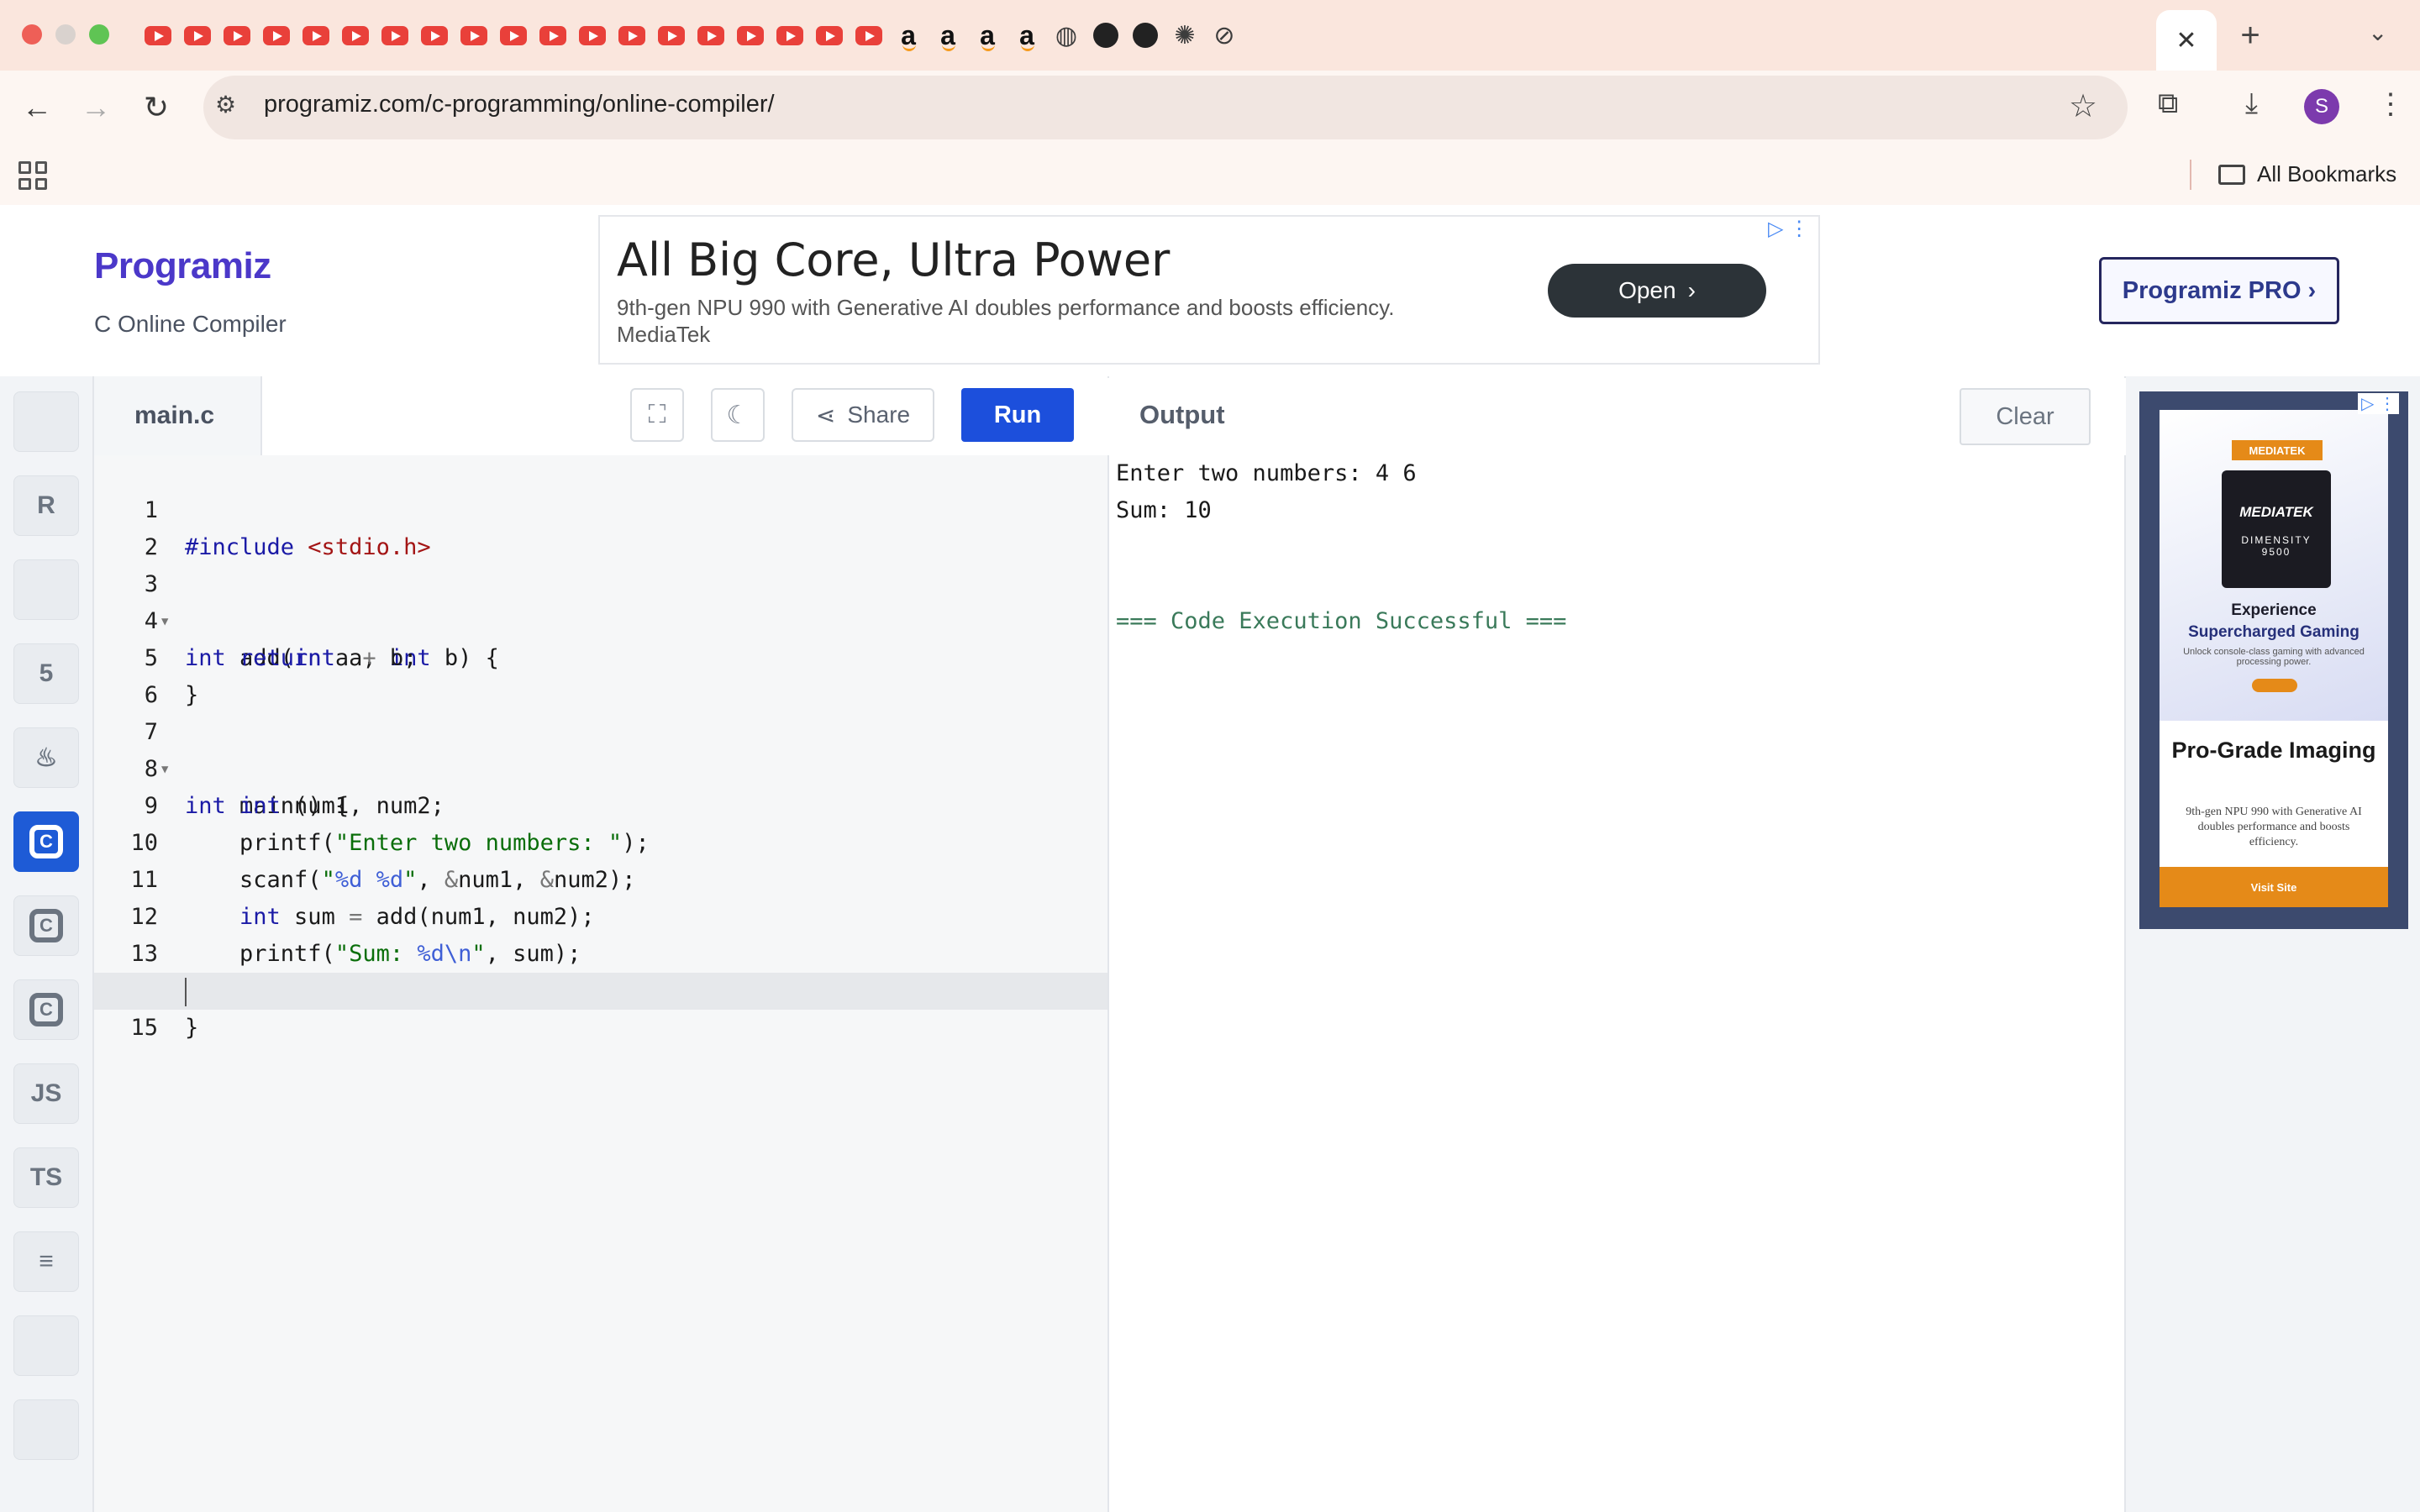 The height and width of the screenshot is (1512, 2420). Describe the element at coordinates (1018, 415) in the screenshot. I see `run-button: Run` at that location.